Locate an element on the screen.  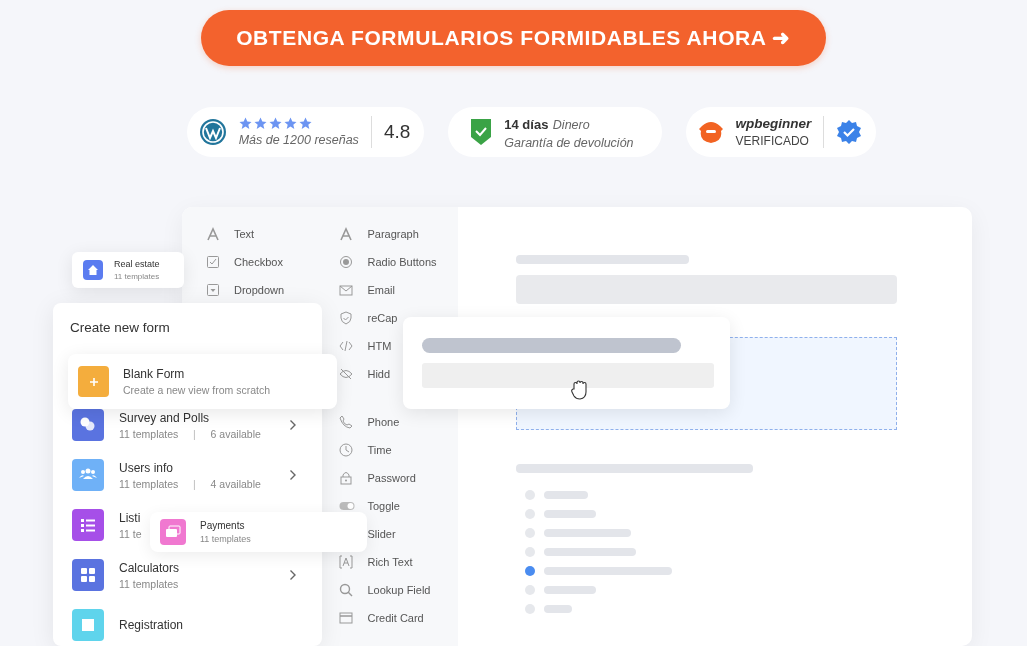
rich-text-icon is located at coordinates (347, 562).